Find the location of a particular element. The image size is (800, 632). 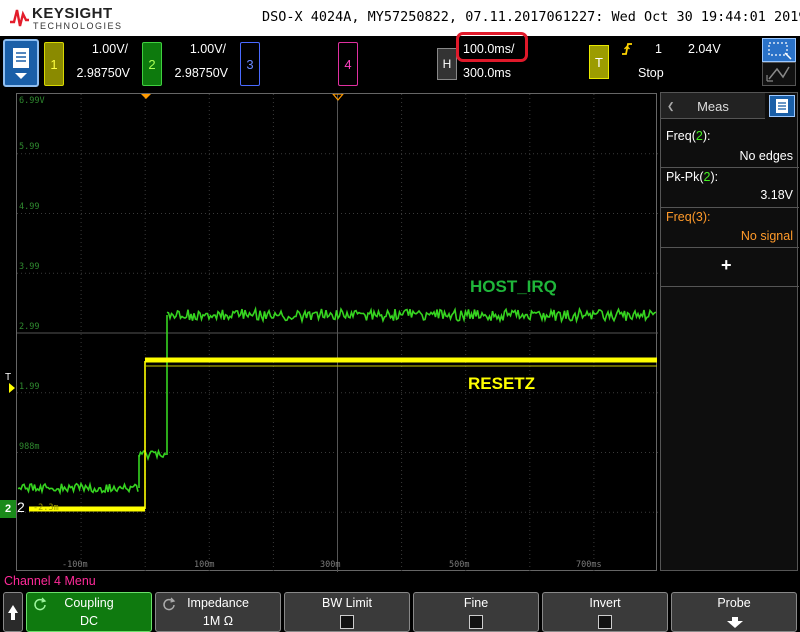

volt-label-2: 4.99 is located at coordinates (29, 207).